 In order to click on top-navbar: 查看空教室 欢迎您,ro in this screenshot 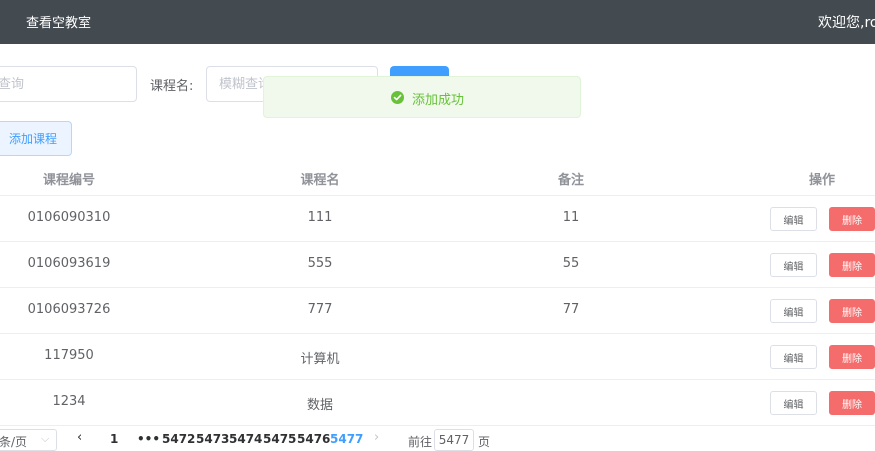, I will do `click(437, 22)`.